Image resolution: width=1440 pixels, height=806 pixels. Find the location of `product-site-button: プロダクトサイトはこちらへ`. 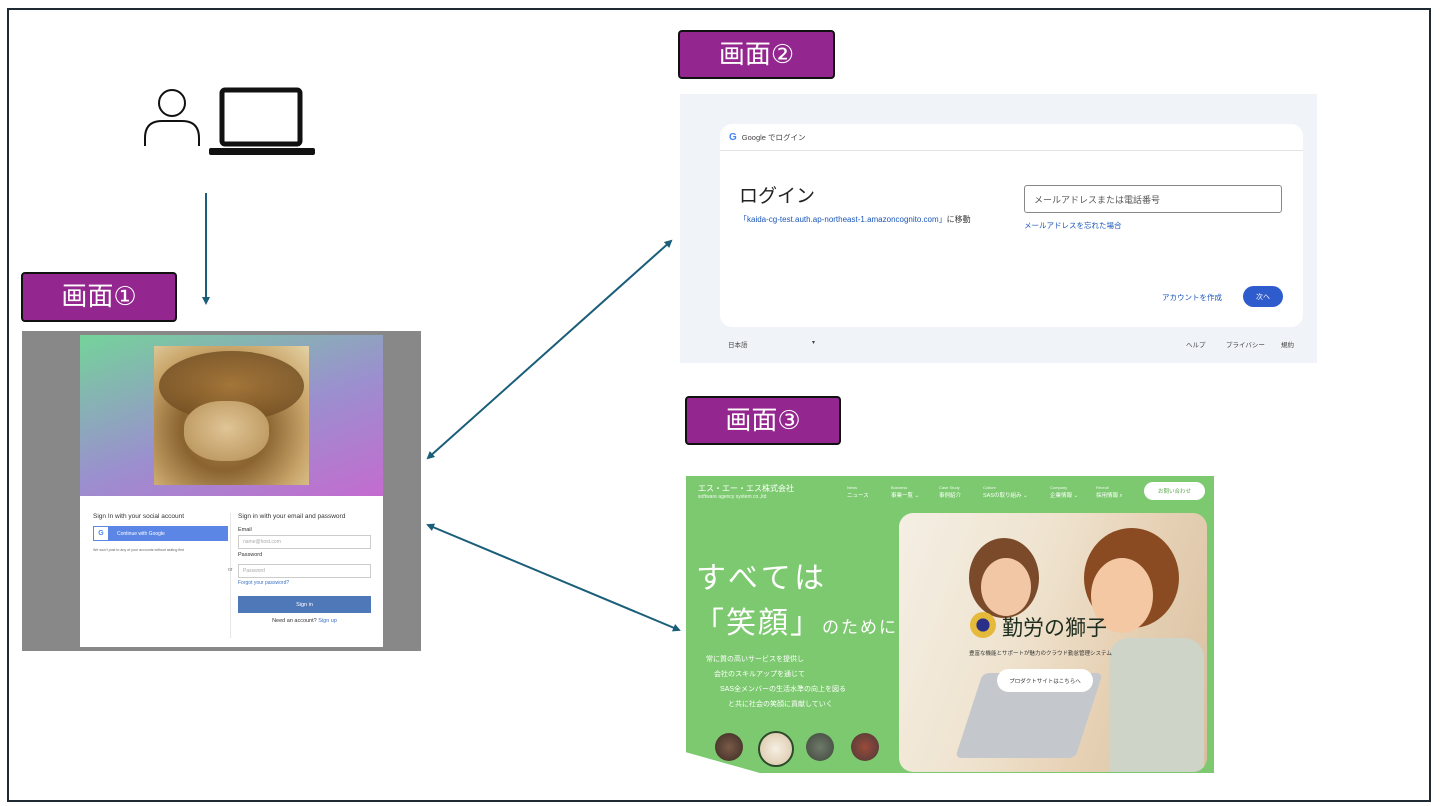

product-site-button: プロダクトサイトはこちらへ is located at coordinates (1045, 680).